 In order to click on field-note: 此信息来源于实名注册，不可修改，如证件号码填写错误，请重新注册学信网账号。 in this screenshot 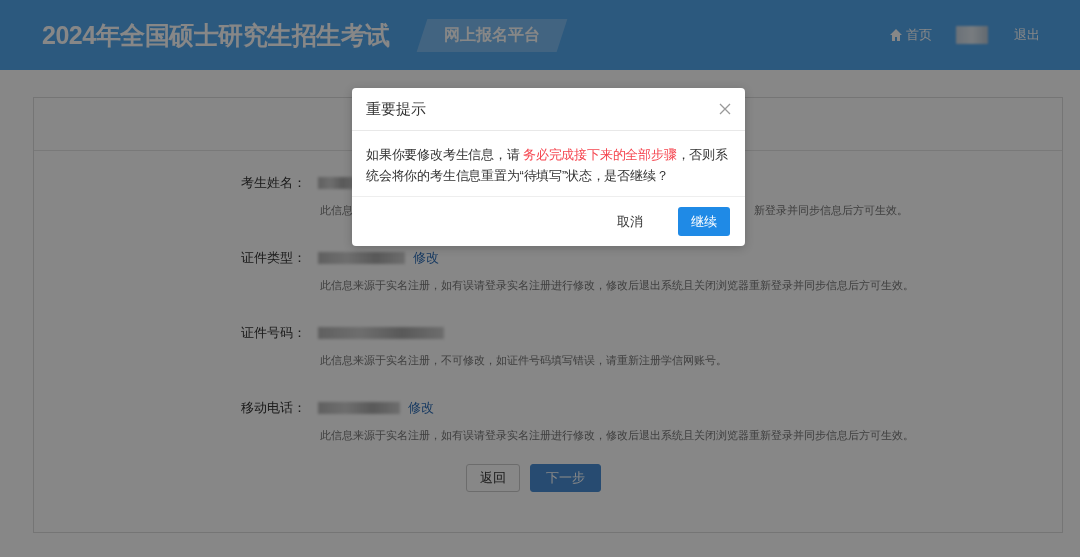, I will do `click(524, 360)`.